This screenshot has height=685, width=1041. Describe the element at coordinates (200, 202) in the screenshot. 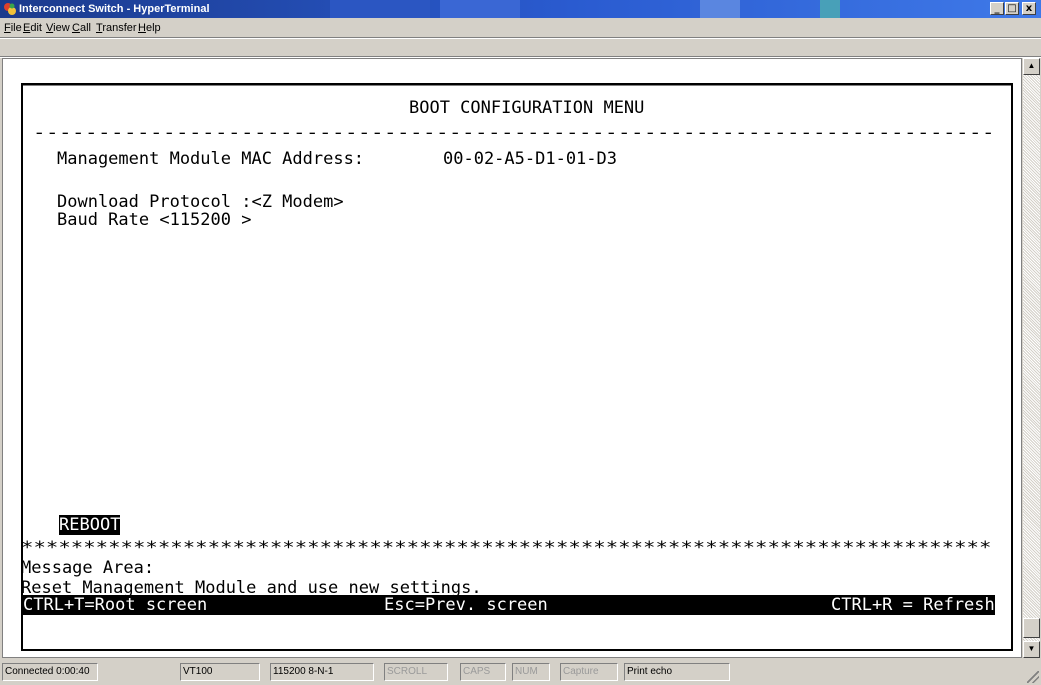

I see `download-protocol-field: Download Protocol :<Z Modem>` at that location.